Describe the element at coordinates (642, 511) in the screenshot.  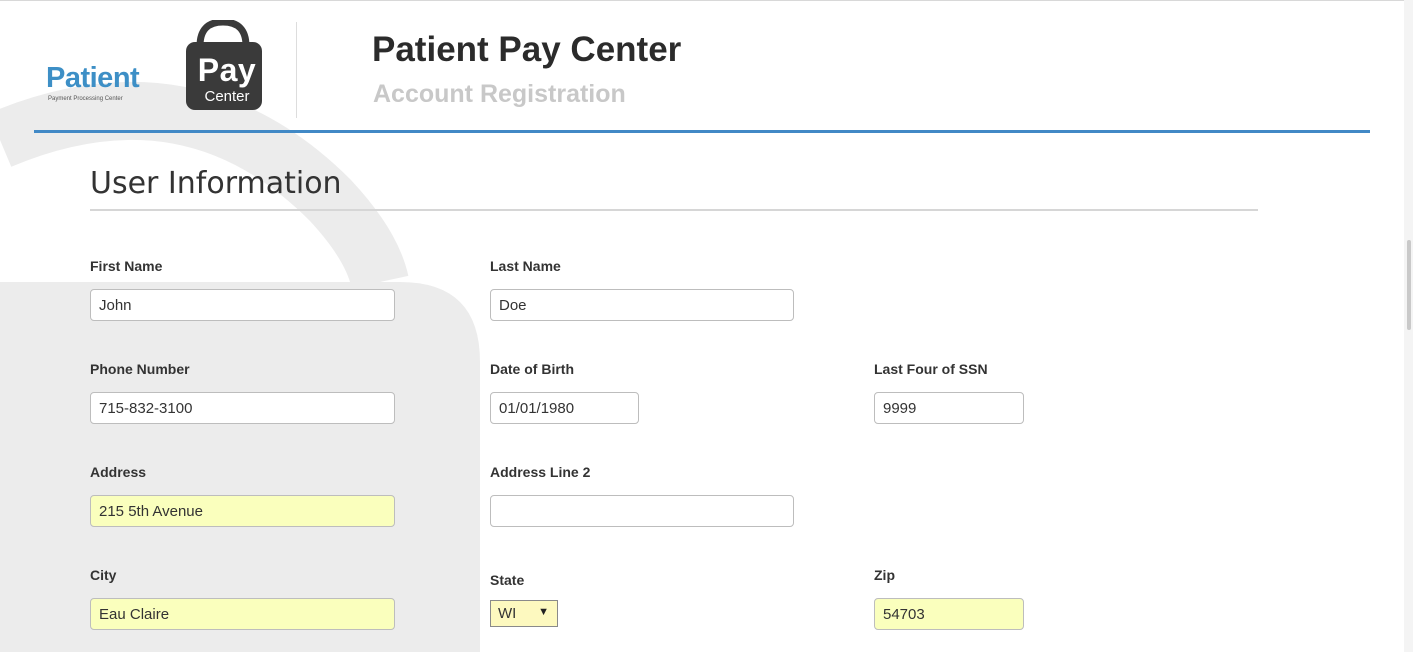
I see `address-line-2-field` at that location.